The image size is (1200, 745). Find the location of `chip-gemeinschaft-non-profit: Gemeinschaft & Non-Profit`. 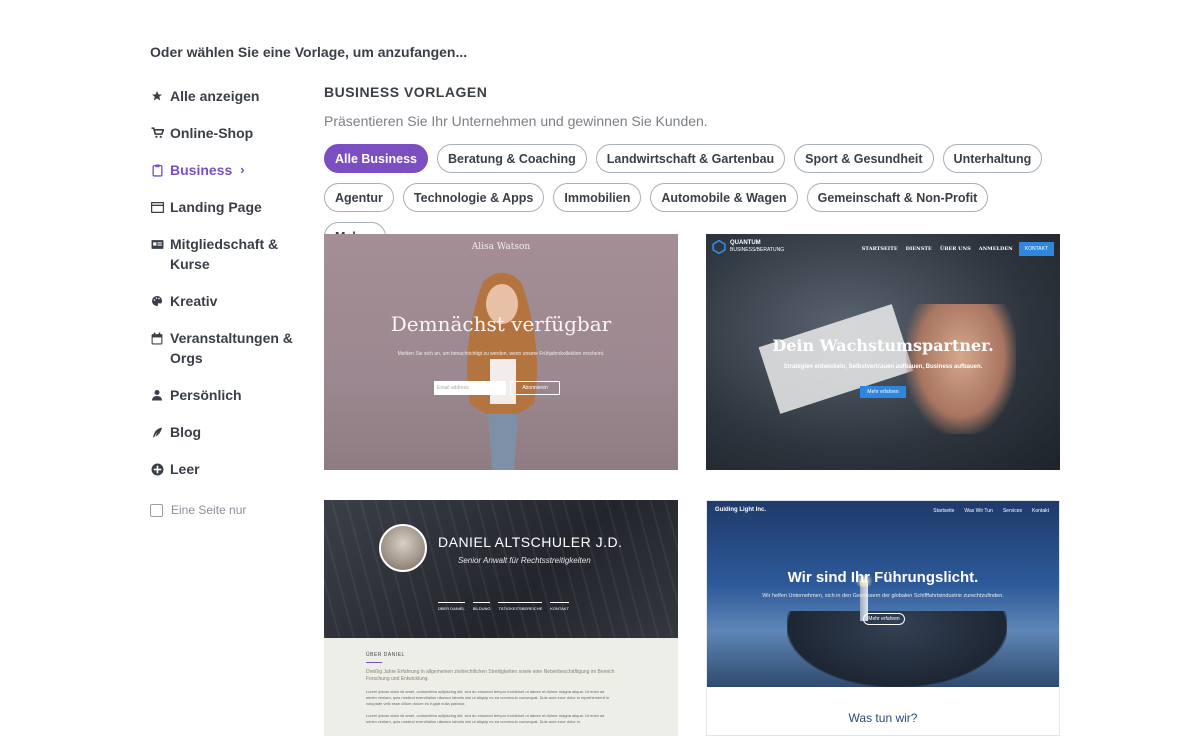

chip-gemeinschaft-non-profit: Gemeinschaft & Non-Profit is located at coordinates (897, 197).